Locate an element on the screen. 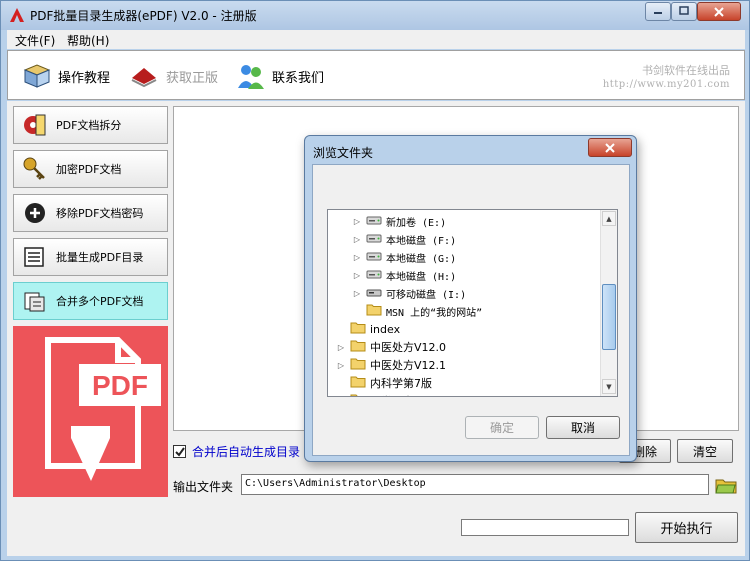 This screenshot has width=750, height=561. folder-tree-item-label: MSN 上的“我的网站” is located at coordinates (434, 313).